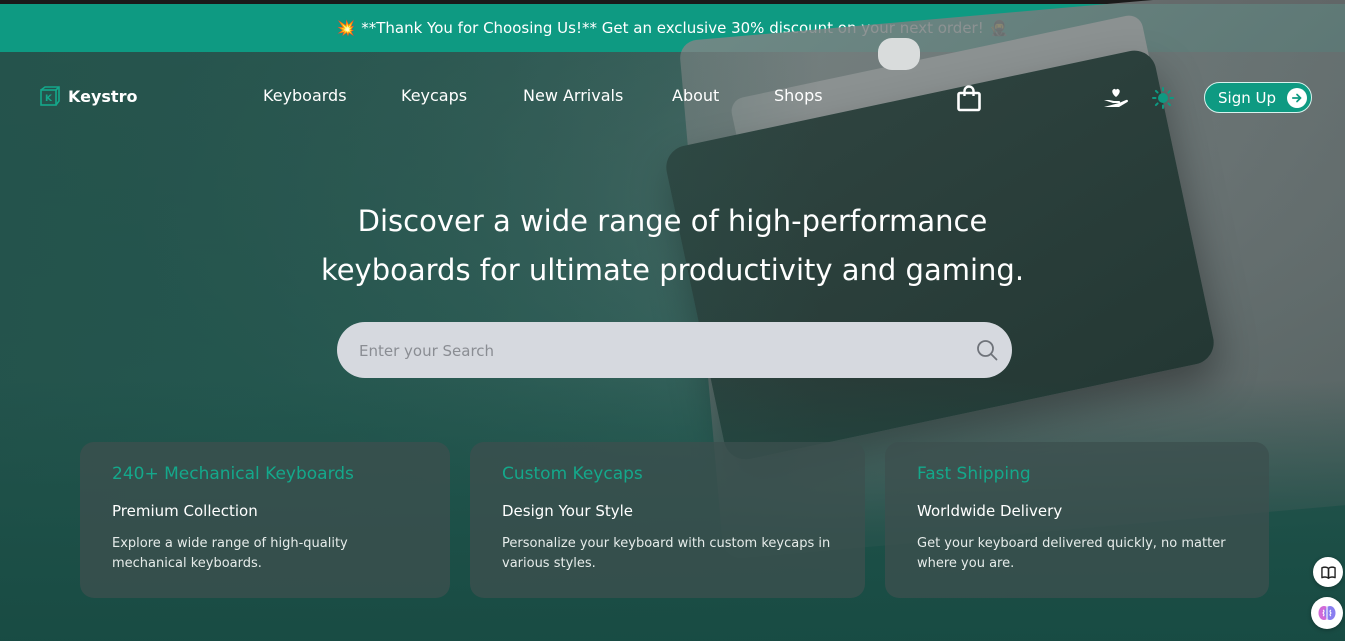  I want to click on search-bar, so click(674, 350).